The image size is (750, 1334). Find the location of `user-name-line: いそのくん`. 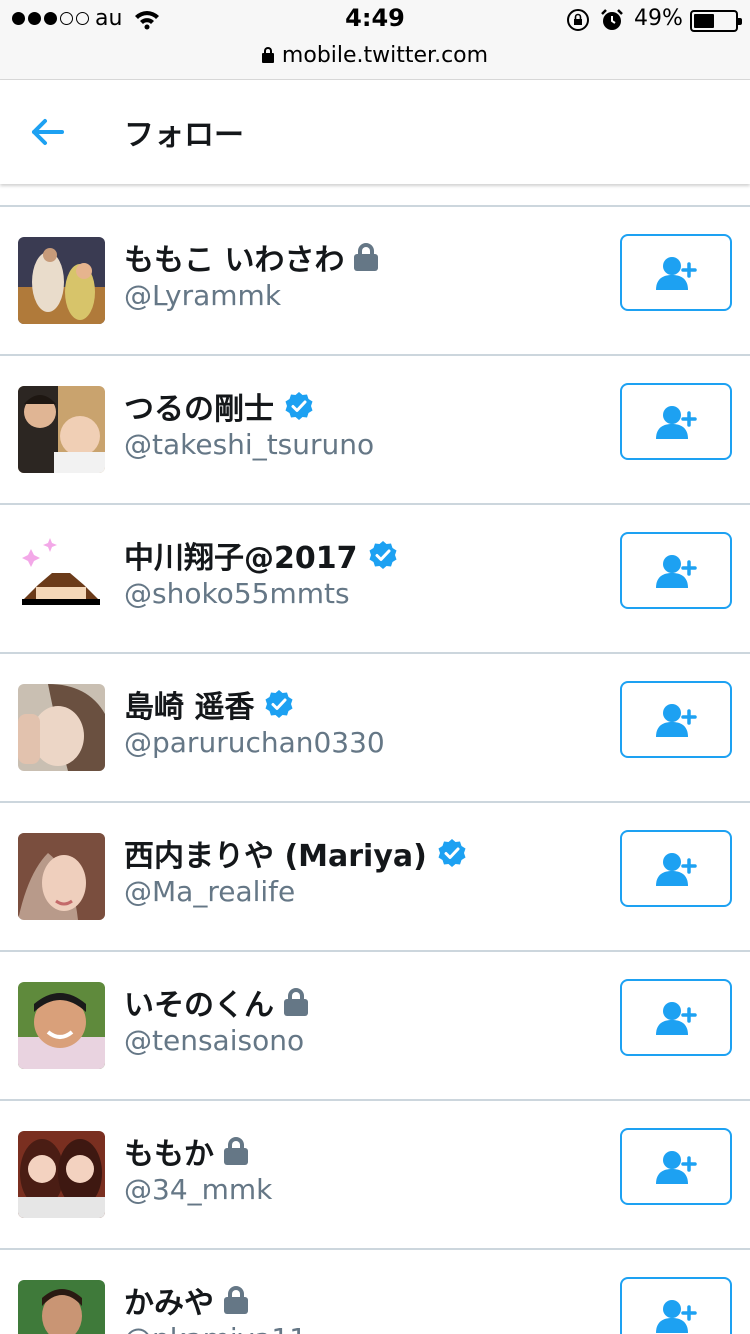

user-name-line: いそのくん is located at coordinates (216, 1002).